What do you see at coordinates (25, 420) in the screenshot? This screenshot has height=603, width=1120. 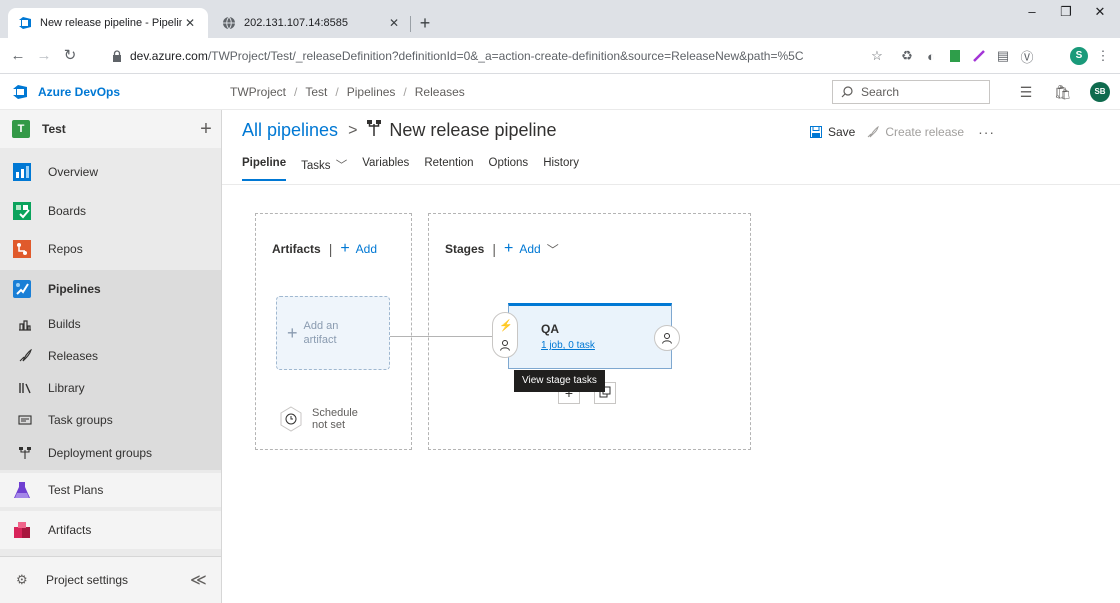 I see `task-groups-icon` at bounding box center [25, 420].